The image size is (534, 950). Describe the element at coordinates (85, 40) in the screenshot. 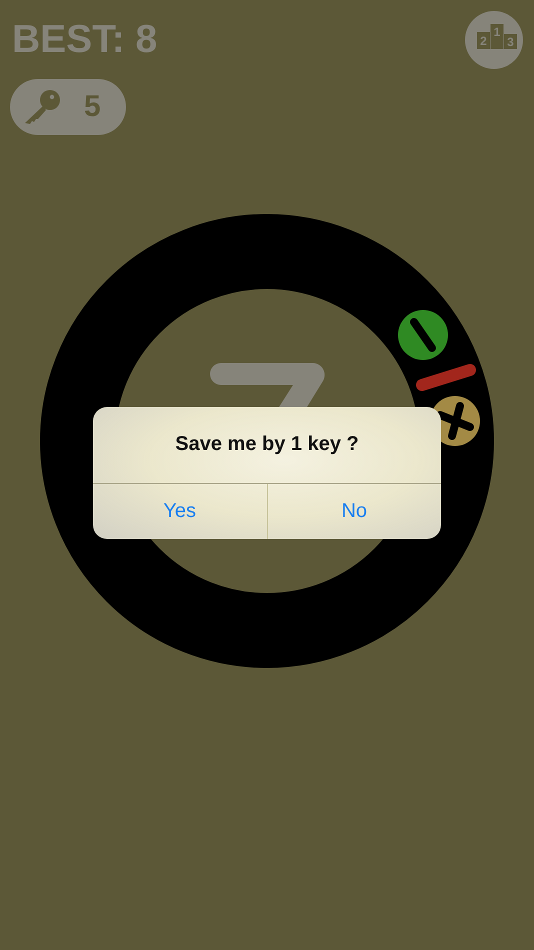

I see `best-score: BEST: 8` at that location.